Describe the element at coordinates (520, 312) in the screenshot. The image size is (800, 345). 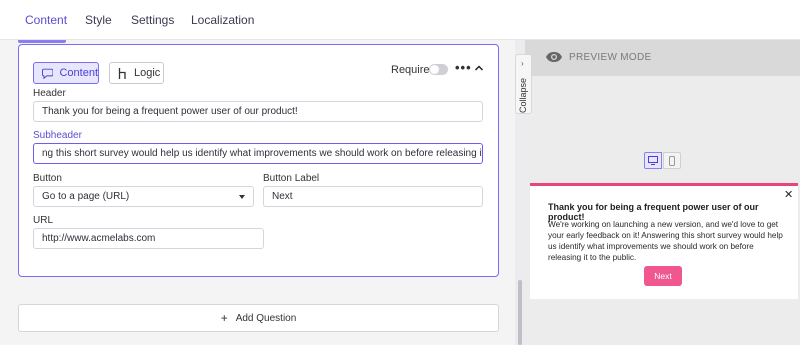
I see `scrollbar-thumb` at that location.